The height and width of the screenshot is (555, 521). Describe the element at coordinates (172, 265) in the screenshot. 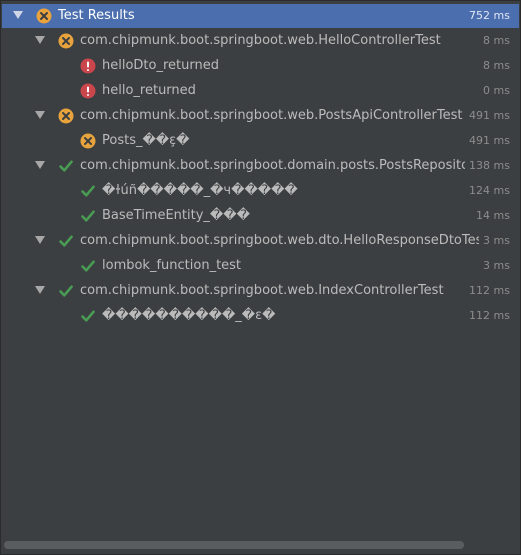

I see `tree-row-label: lombok_function_test` at that location.